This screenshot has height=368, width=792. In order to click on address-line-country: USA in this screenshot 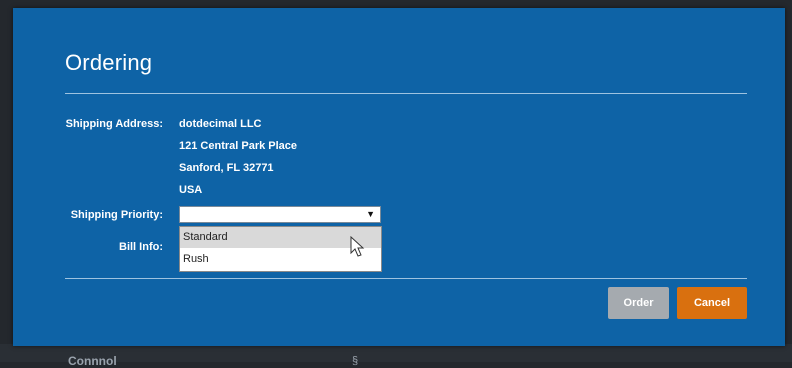, I will do `click(191, 190)`.